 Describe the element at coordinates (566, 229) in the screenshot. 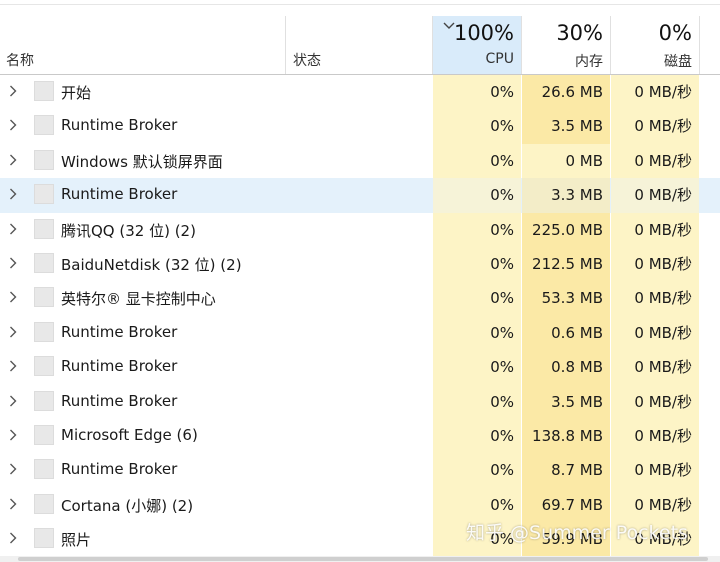

I see `process-memory: 225.0 MB` at that location.